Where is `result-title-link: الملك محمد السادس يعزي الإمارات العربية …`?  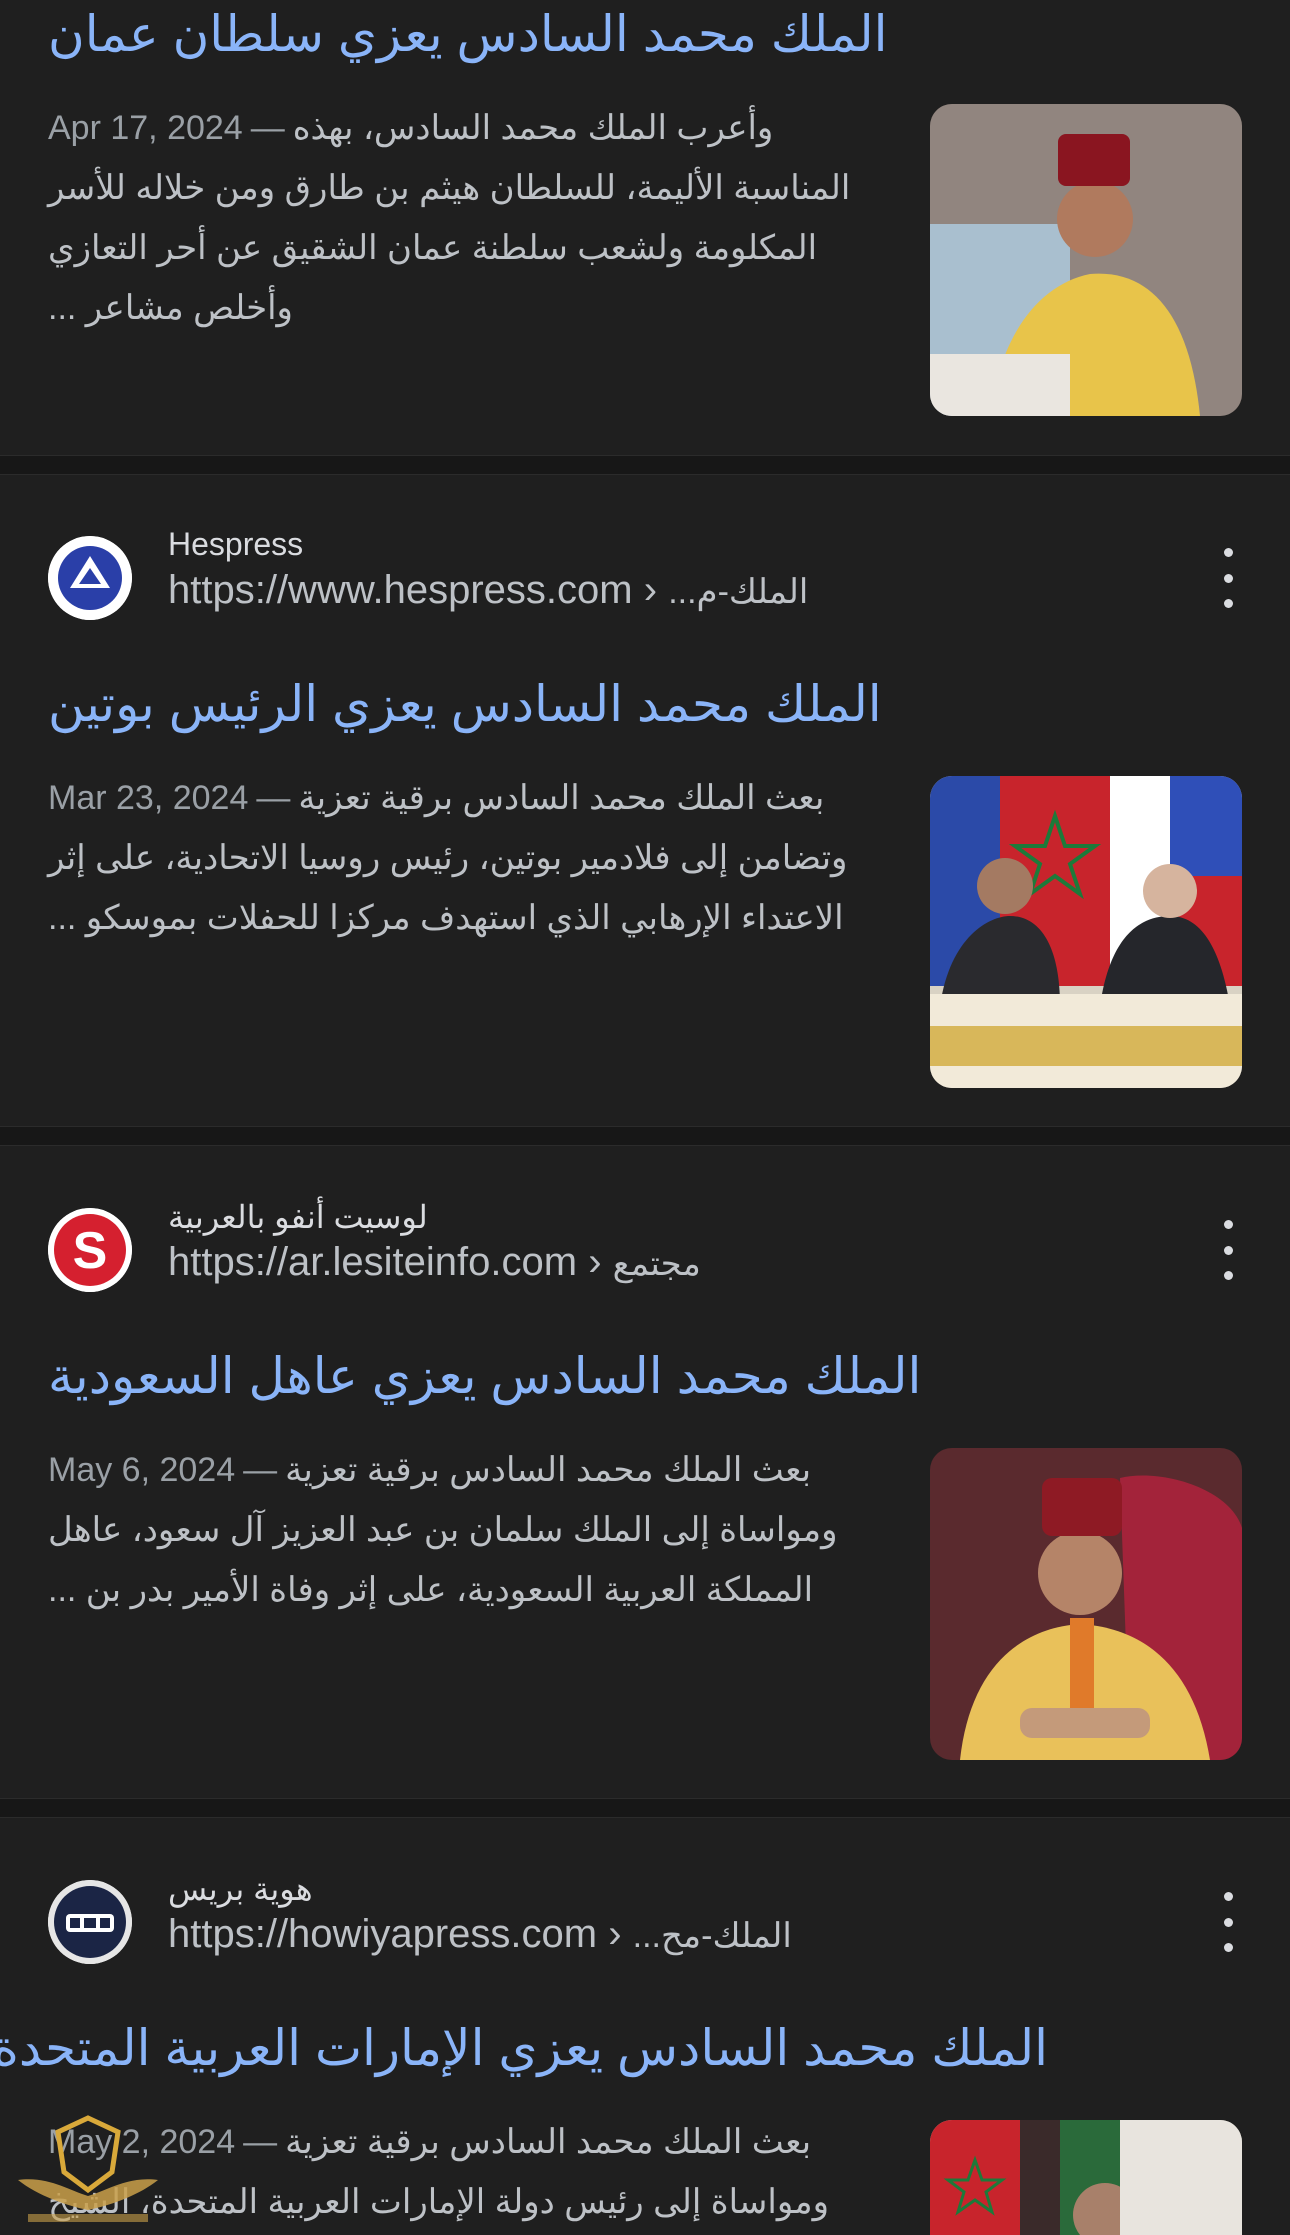 result-title-link: الملك محمد السادس يعزي الإمارات العربية … is located at coordinates (524, 2048).